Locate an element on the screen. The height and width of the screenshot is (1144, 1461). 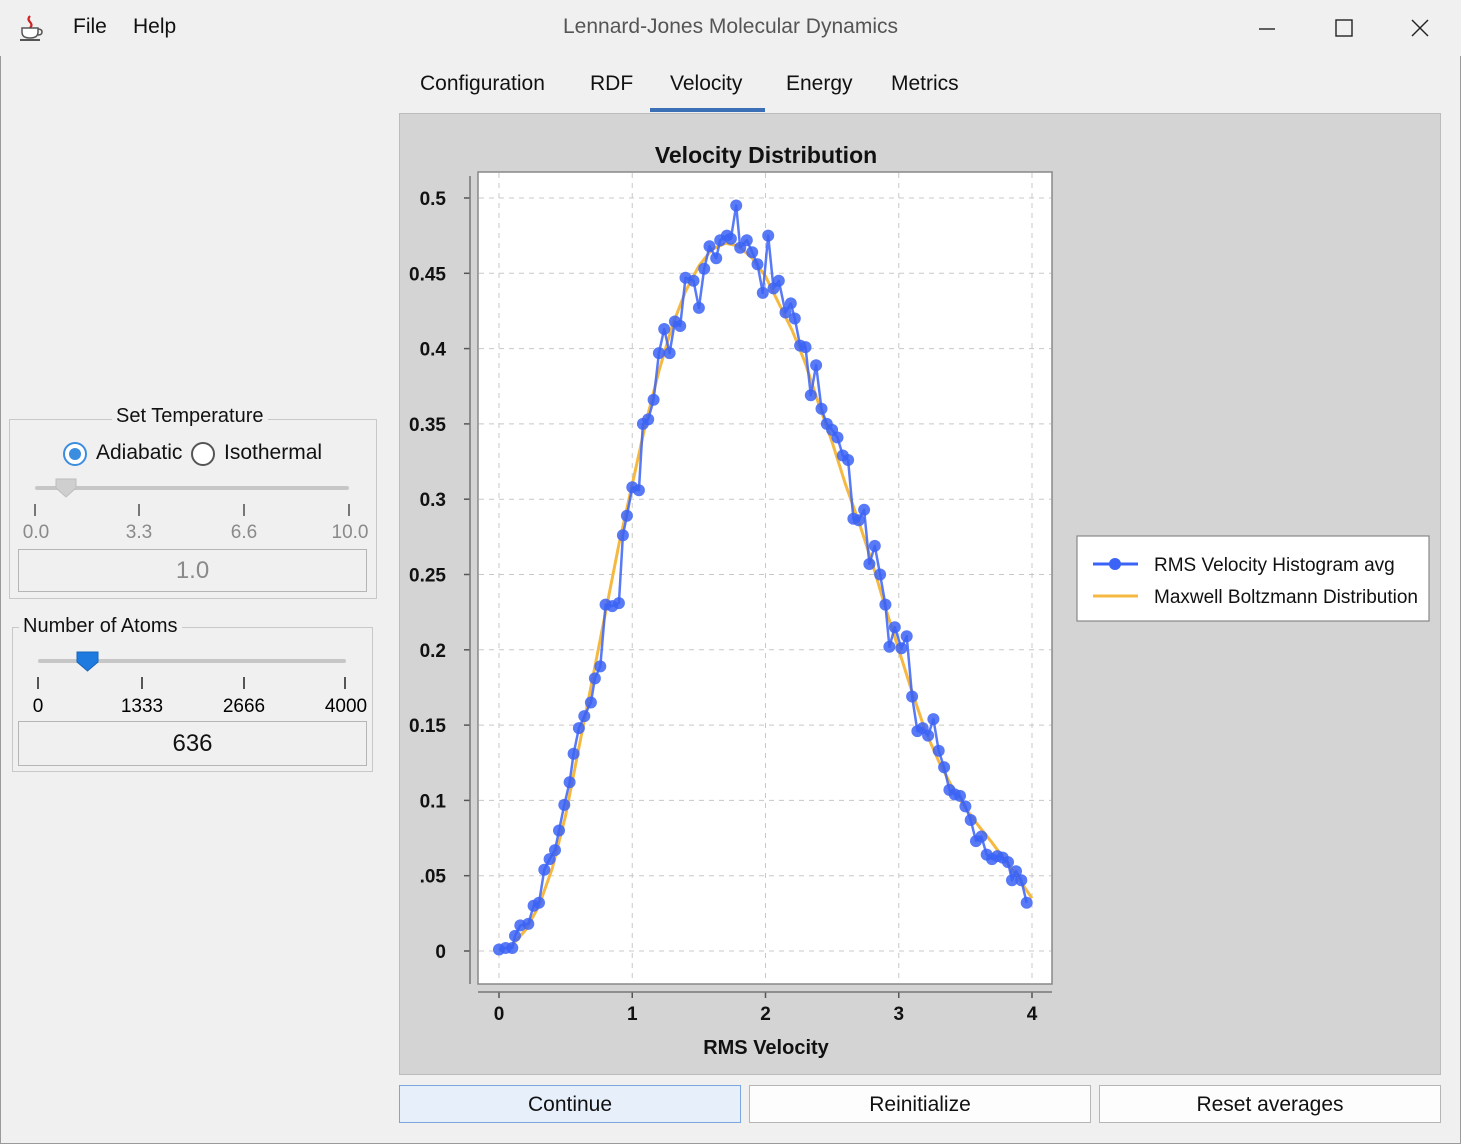
y-tick-label: 0.15 is located at coordinates (427, 726).